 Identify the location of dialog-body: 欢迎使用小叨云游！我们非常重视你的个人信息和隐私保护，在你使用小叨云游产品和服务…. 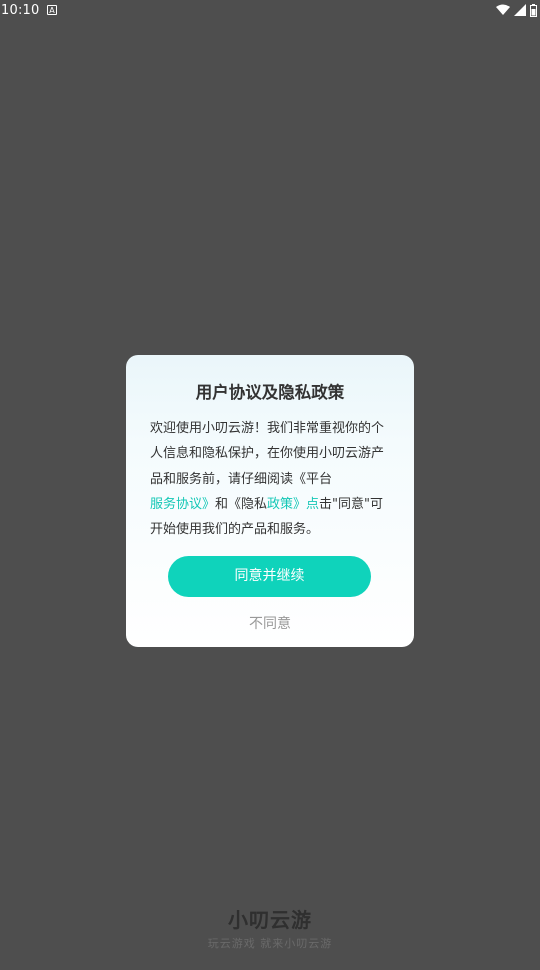
(272, 479).